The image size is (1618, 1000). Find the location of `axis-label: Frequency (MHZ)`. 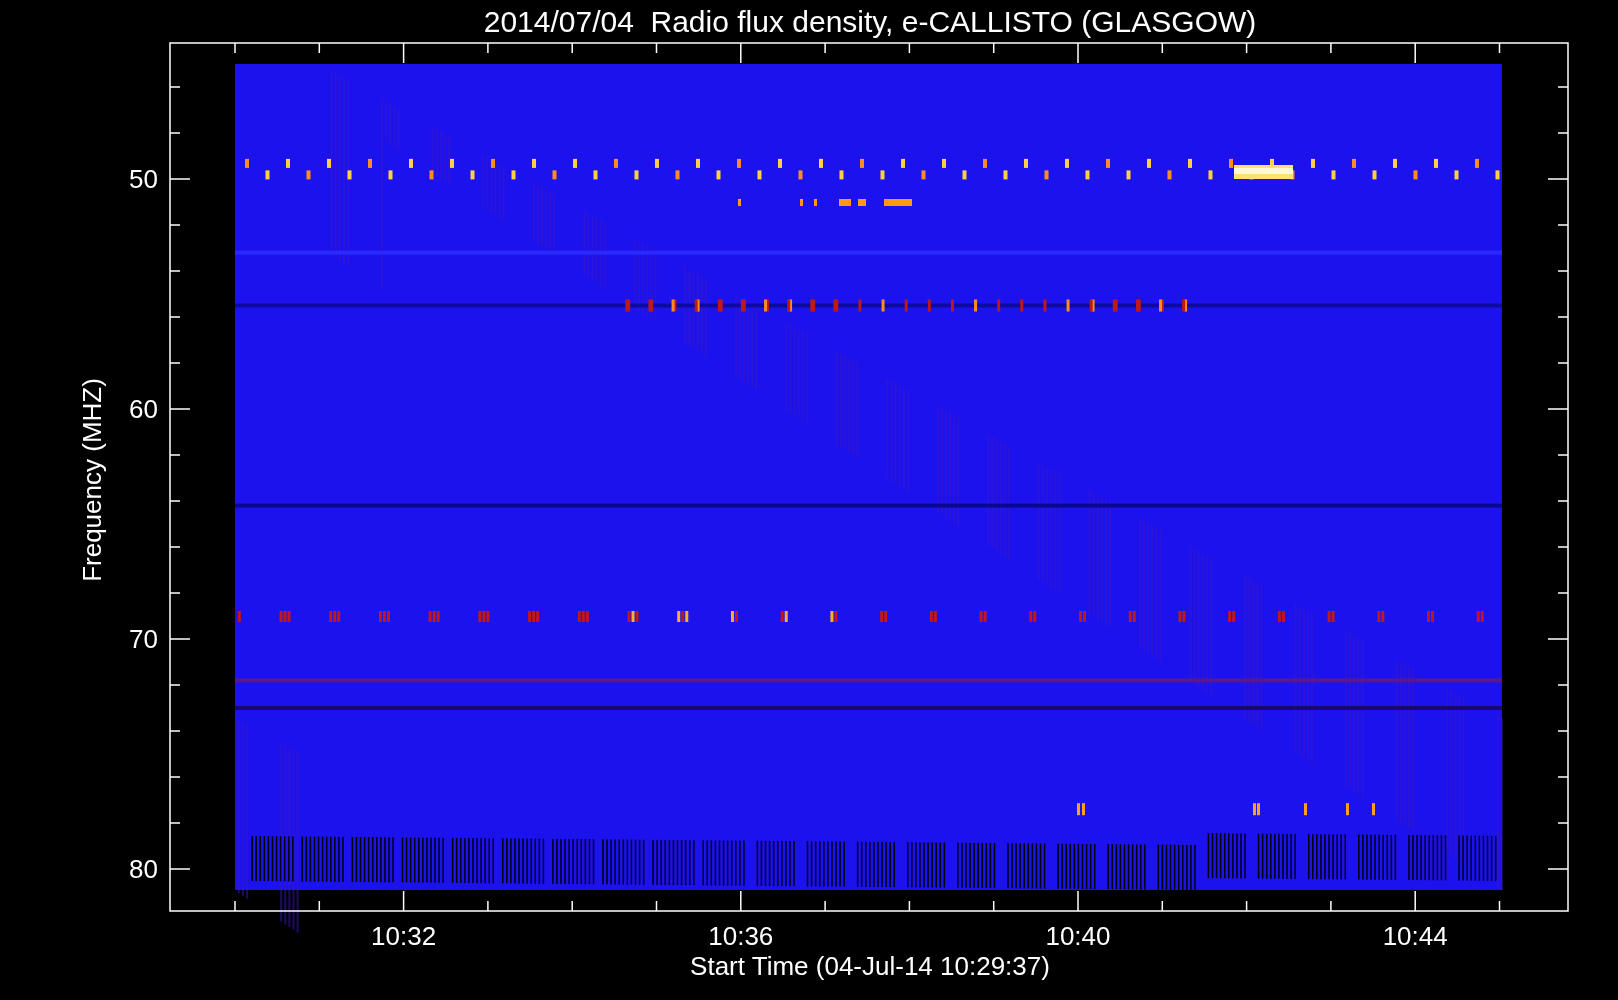

axis-label: Frequency (MHZ) is located at coordinates (92, 480).